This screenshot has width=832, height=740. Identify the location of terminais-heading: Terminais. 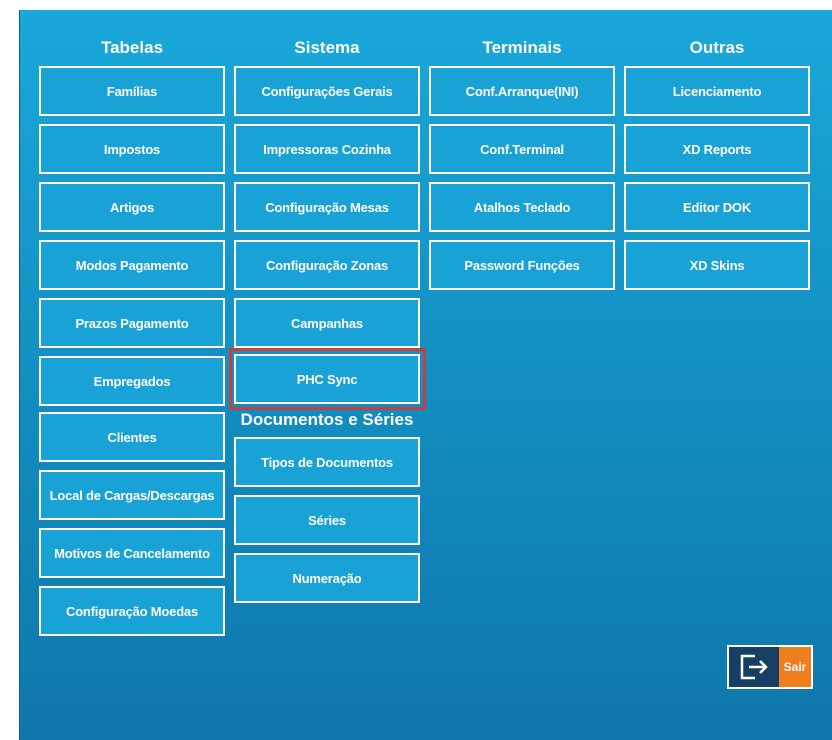
(522, 47).